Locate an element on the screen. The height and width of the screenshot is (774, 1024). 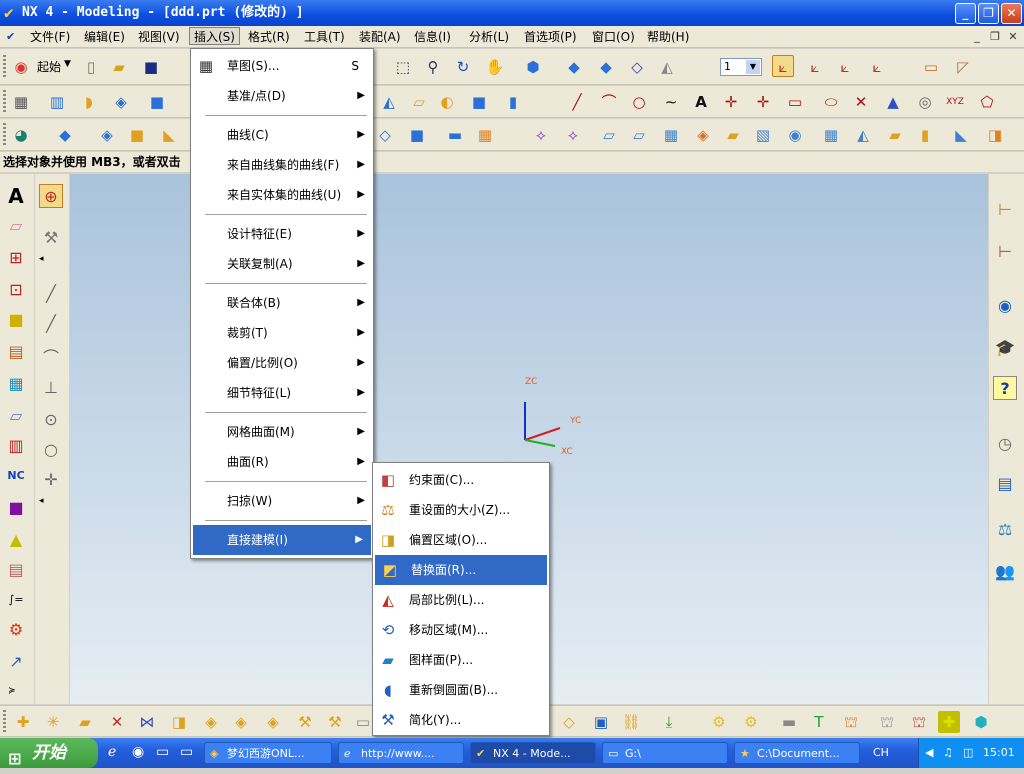
lifter-icon: ⛫ is located at coordinates (919, 722).